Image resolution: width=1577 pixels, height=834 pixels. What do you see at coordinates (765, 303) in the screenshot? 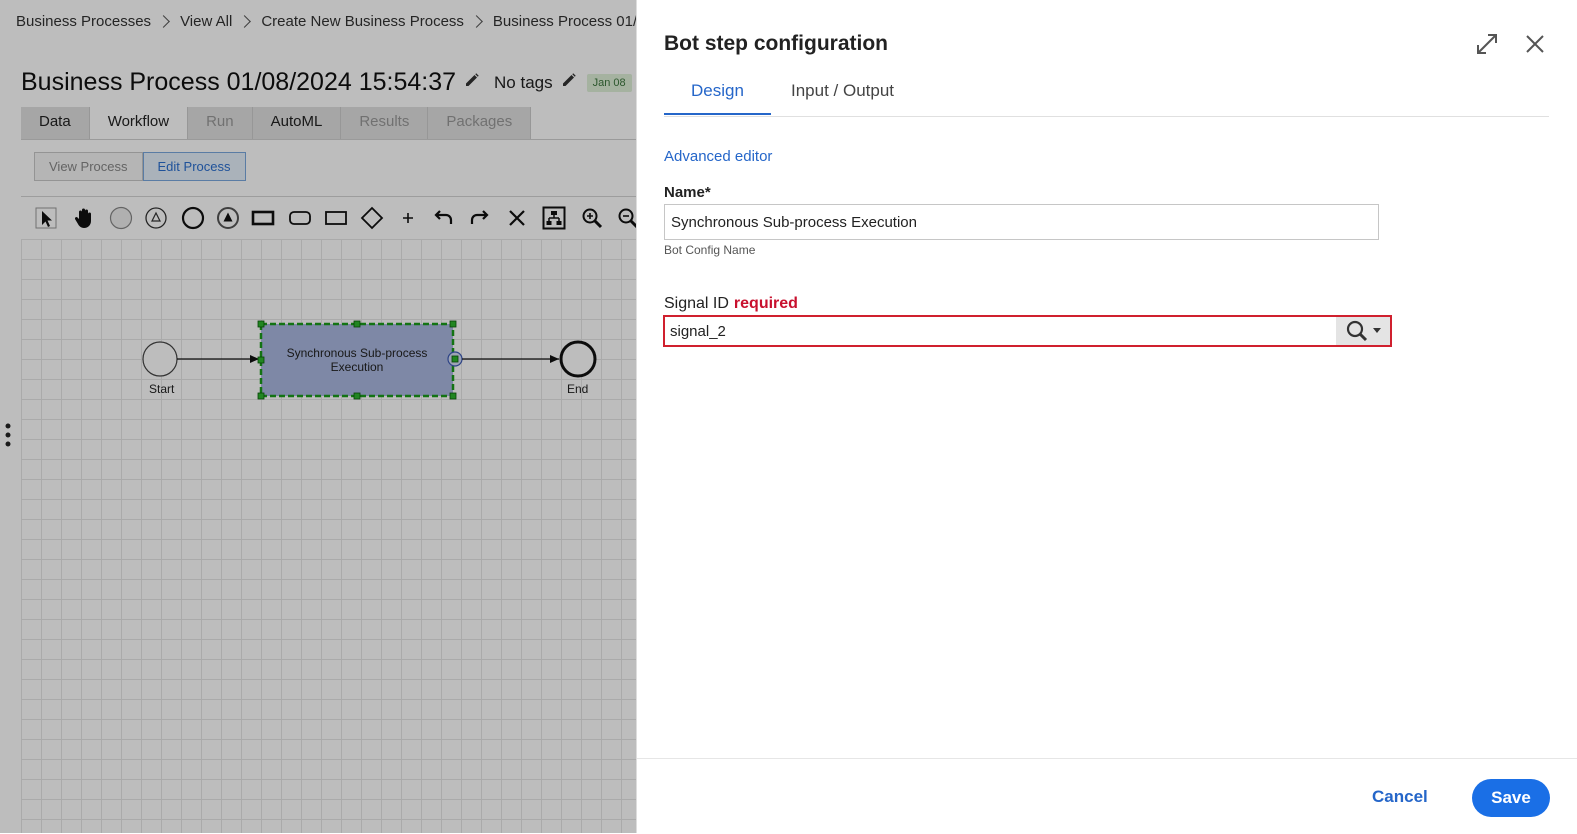
I see `required-indicator: required` at bounding box center [765, 303].